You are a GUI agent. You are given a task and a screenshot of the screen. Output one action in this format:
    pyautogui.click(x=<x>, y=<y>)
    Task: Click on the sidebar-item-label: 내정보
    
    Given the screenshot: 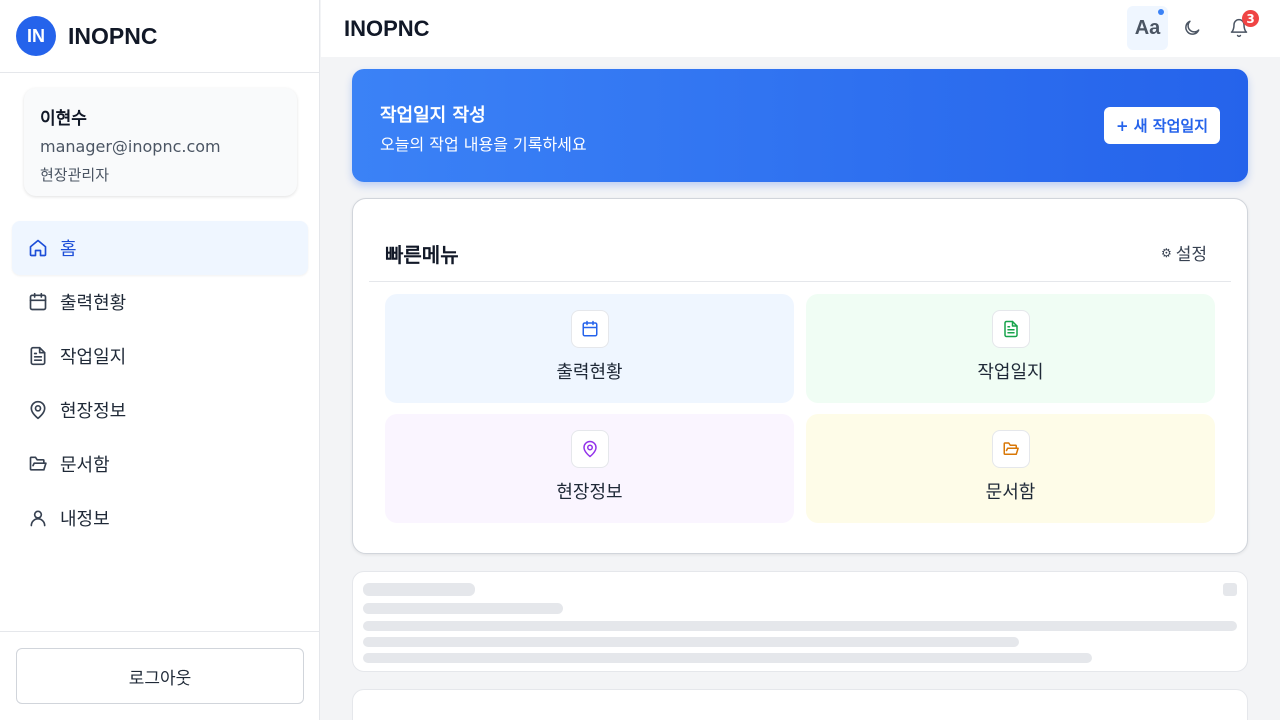 What is the action you would take?
    pyautogui.click(x=85, y=519)
    